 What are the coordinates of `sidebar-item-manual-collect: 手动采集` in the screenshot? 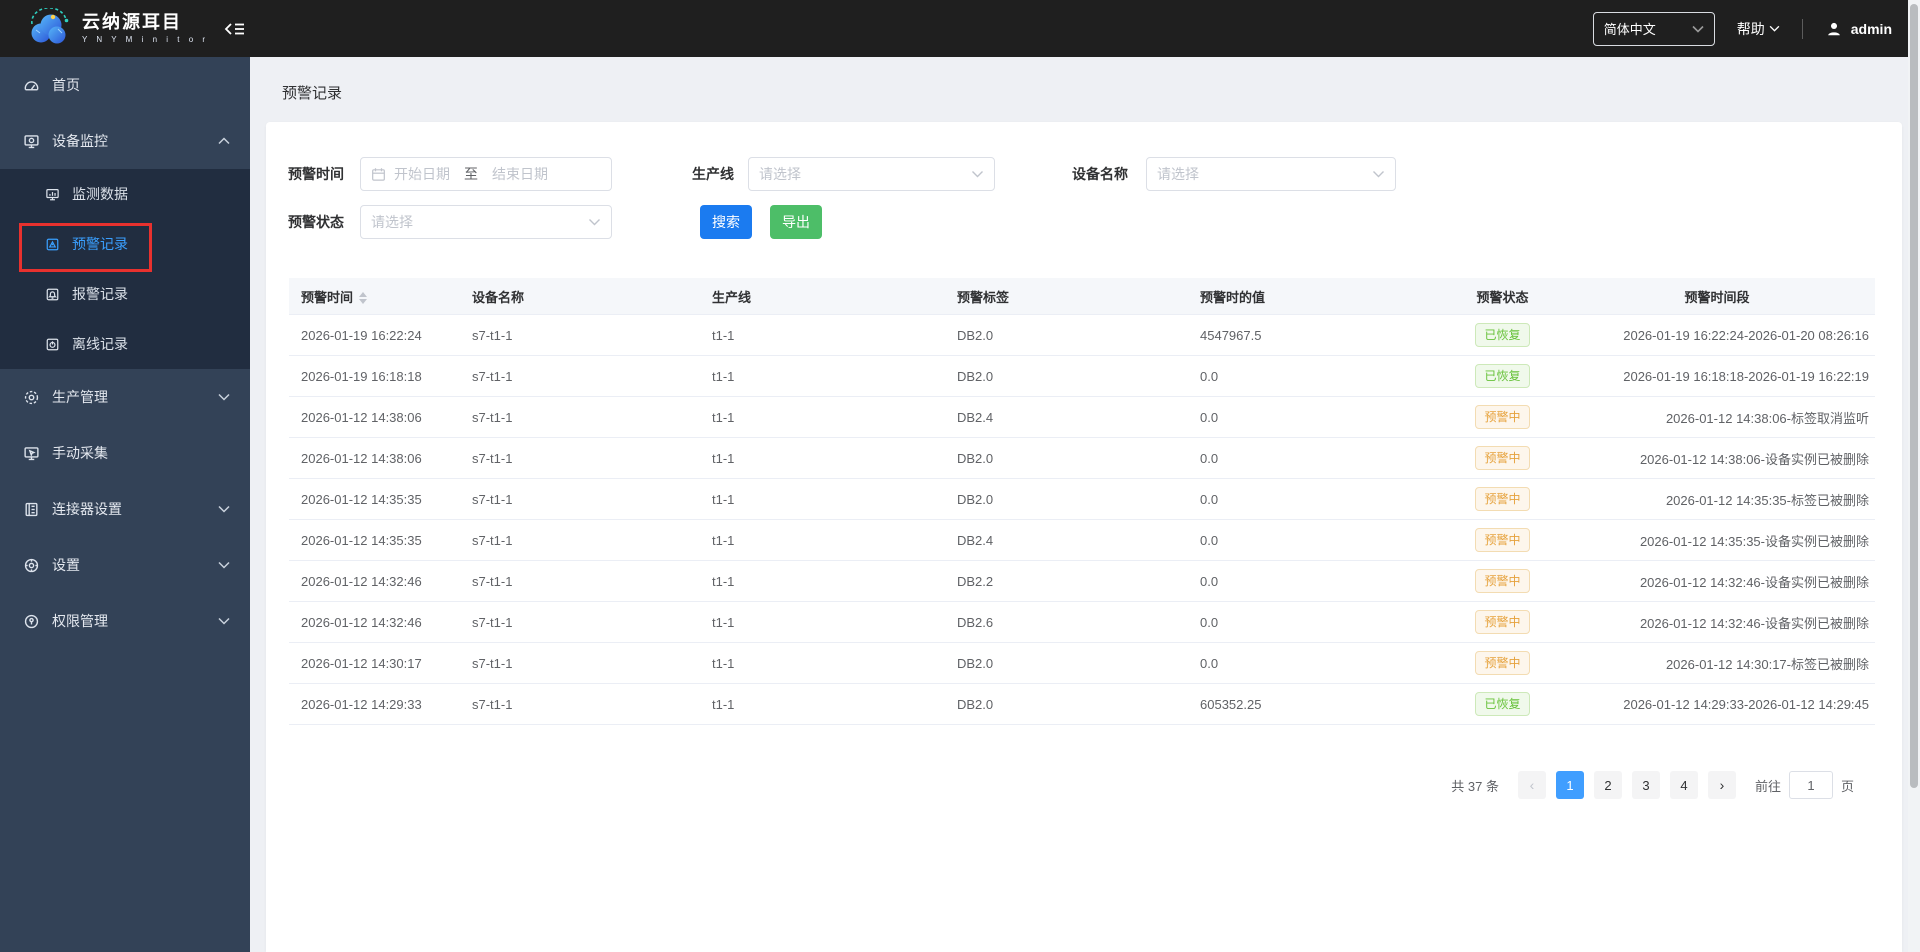 It's located at (125, 453).